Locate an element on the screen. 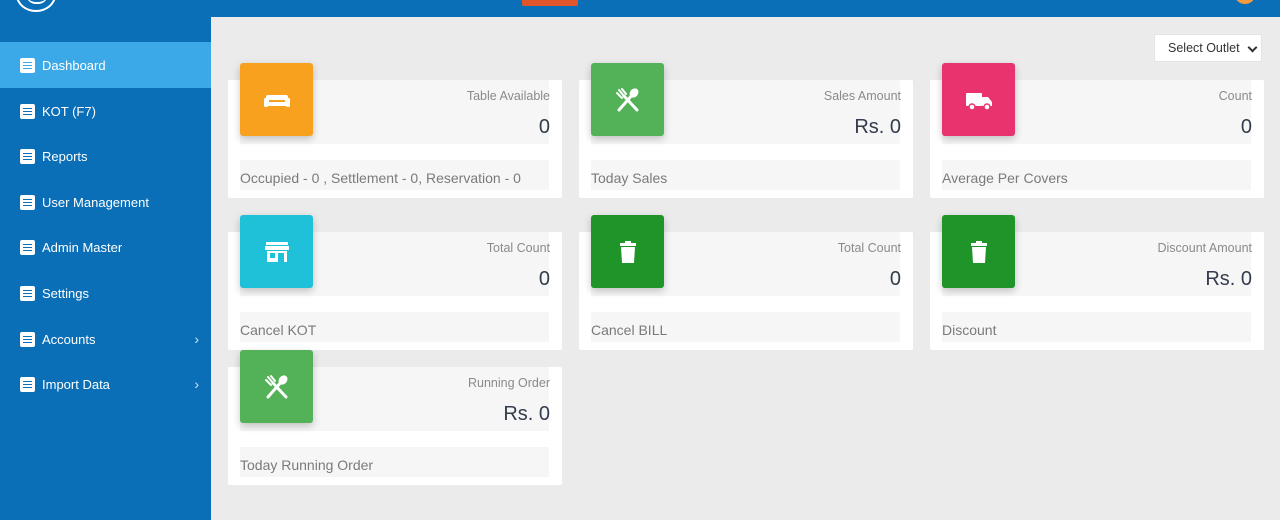 This screenshot has width=1280, height=520. card-label: Sales Amount is located at coordinates (862, 96).